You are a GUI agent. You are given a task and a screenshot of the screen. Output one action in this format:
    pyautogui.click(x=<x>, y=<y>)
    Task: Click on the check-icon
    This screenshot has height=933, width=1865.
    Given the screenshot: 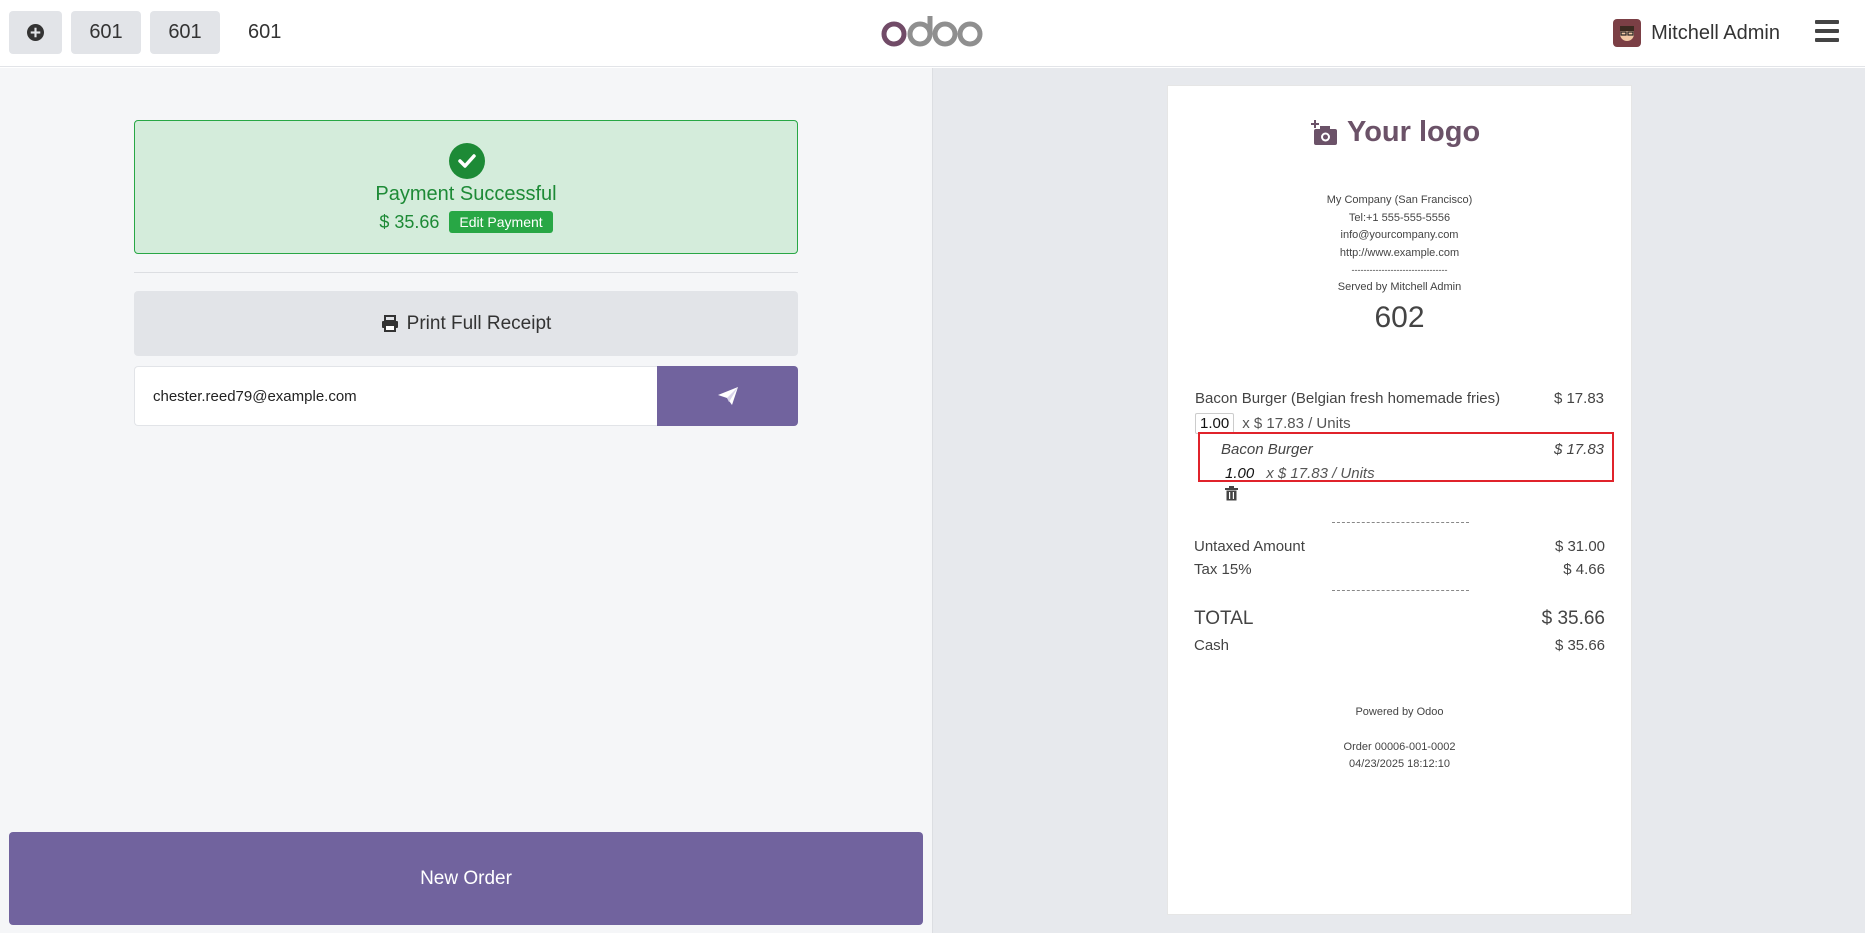 What is the action you would take?
    pyautogui.click(x=467, y=161)
    